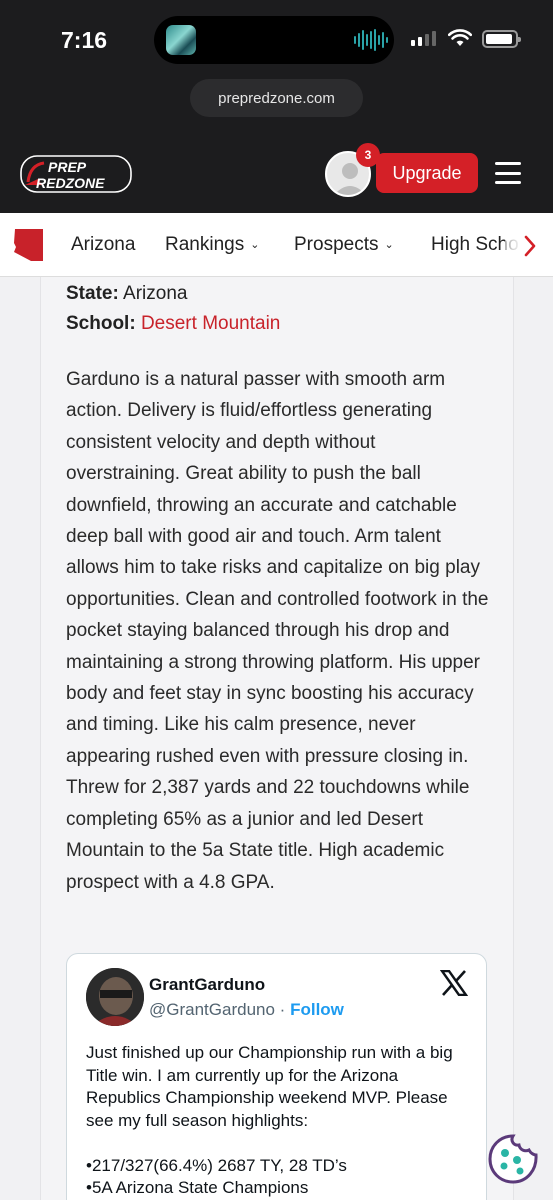 The image size is (553, 1200). I want to click on menu-icon, so click(508, 173).